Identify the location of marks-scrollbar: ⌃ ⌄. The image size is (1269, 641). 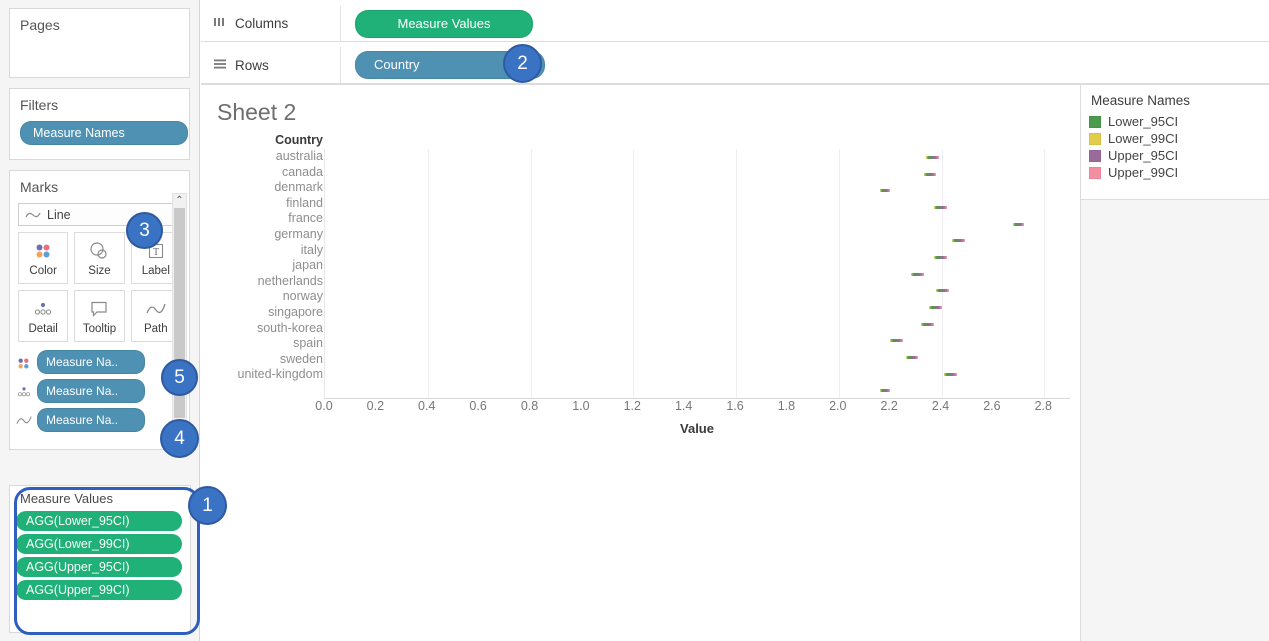
(179, 319).